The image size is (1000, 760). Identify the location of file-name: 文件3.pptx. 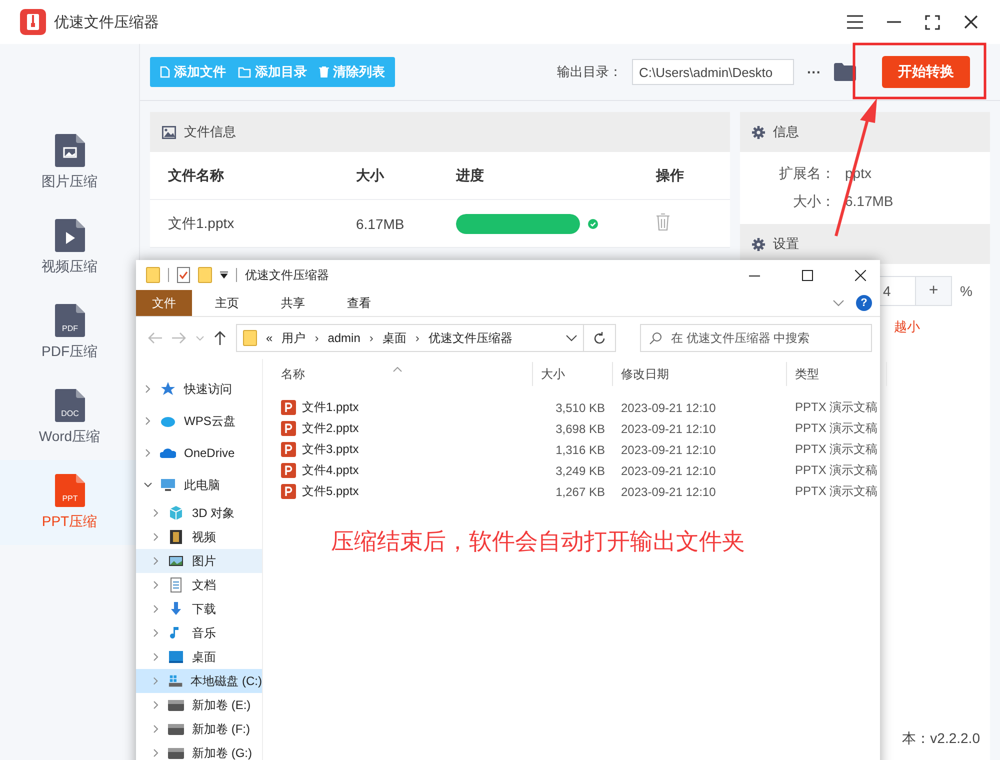
(330, 449).